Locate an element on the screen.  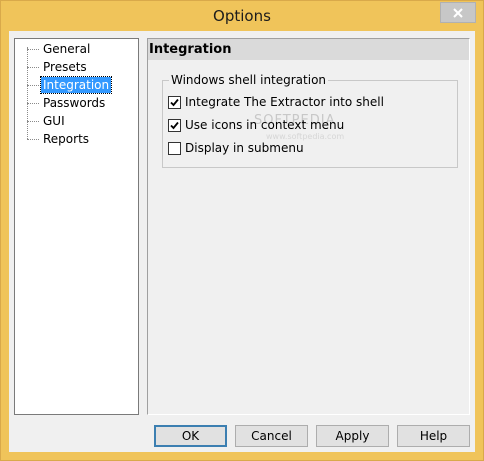
close-icon is located at coordinates (458, 12).